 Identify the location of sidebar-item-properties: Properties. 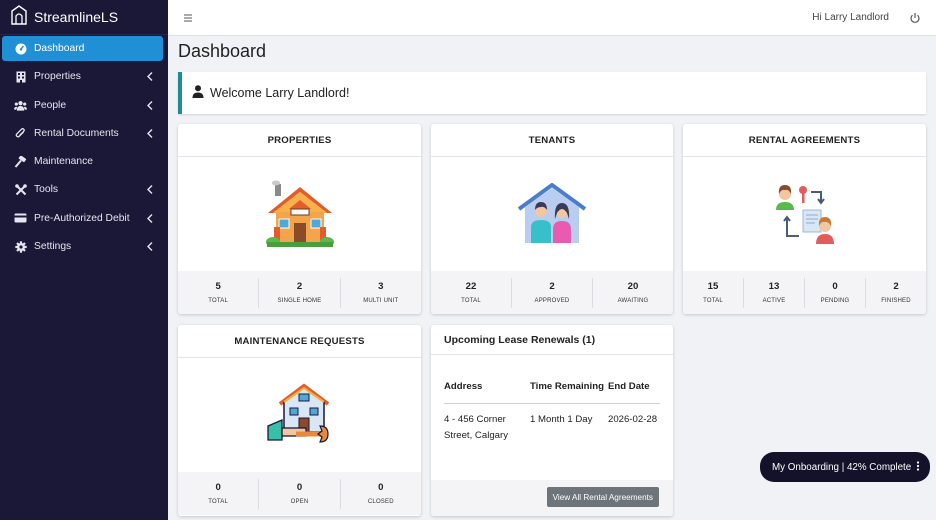
(82, 76).